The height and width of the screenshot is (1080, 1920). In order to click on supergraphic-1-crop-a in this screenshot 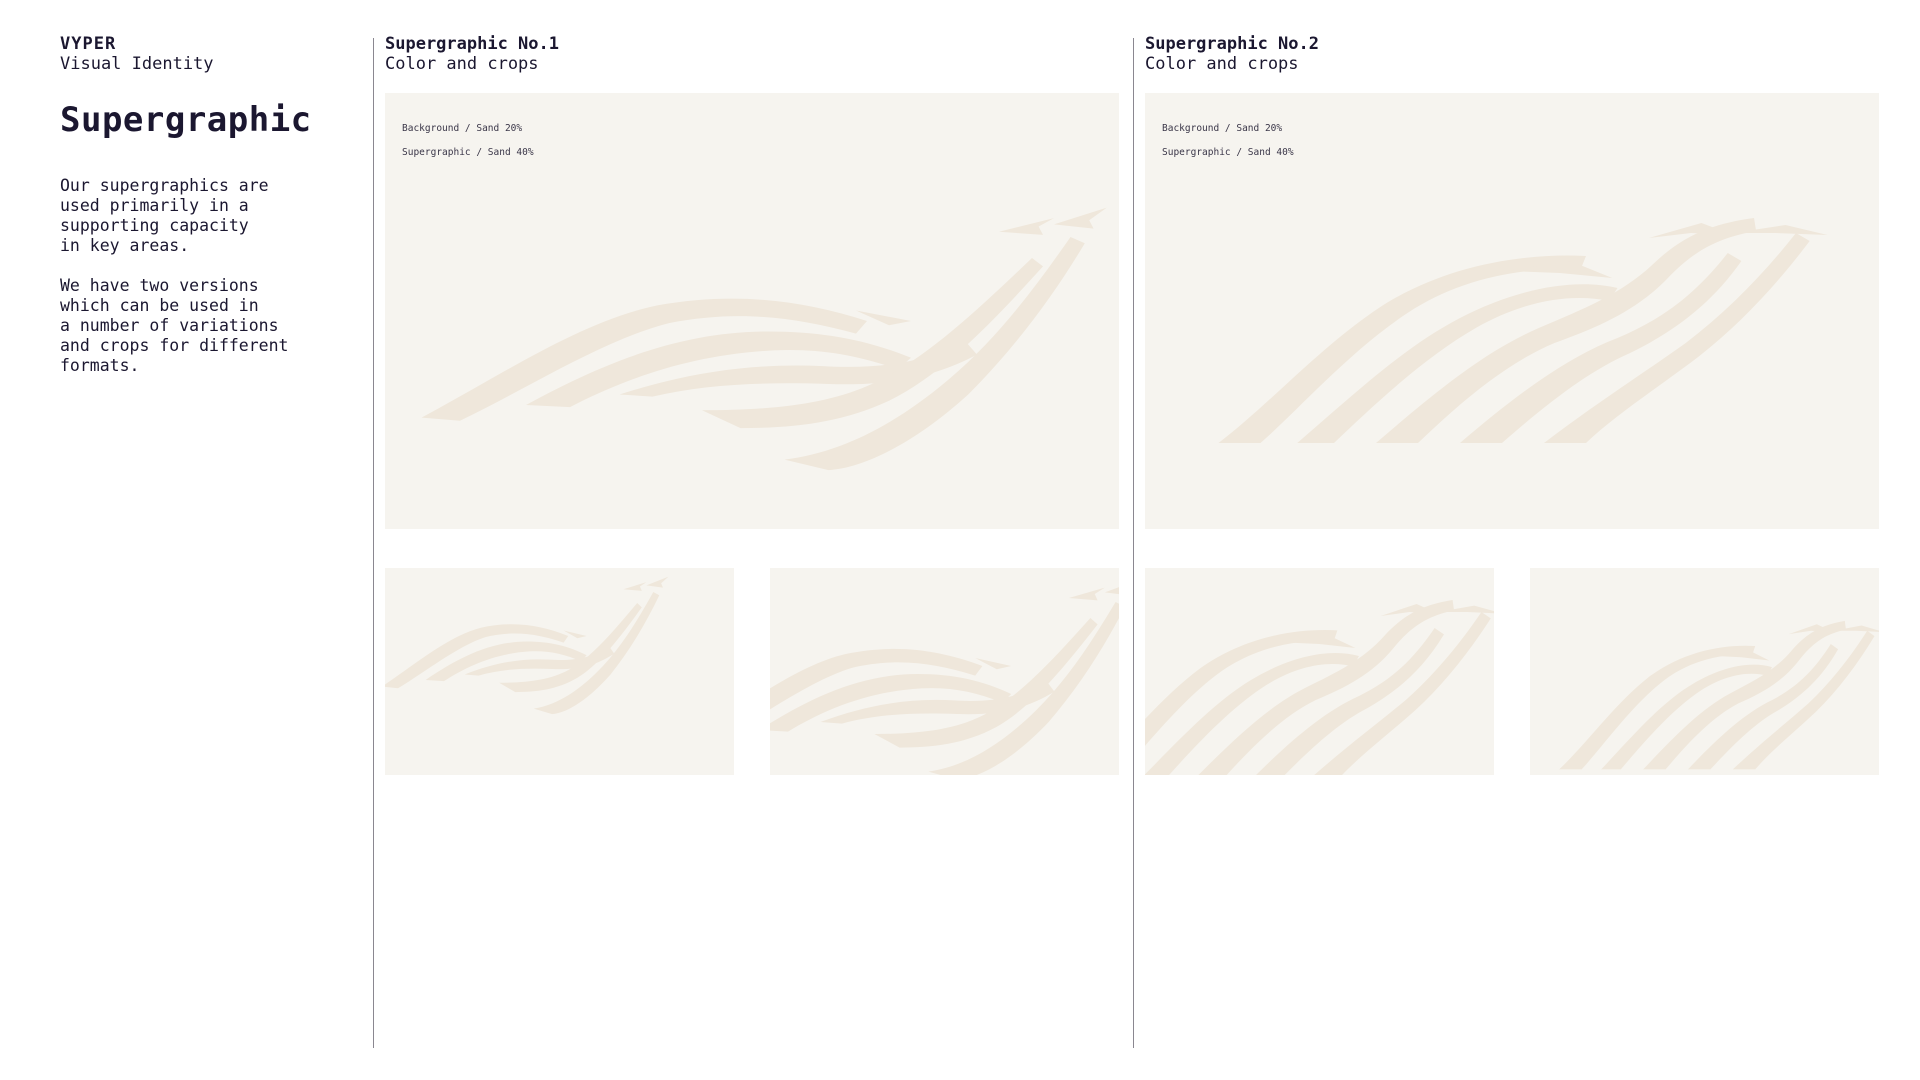, I will do `click(559, 671)`.